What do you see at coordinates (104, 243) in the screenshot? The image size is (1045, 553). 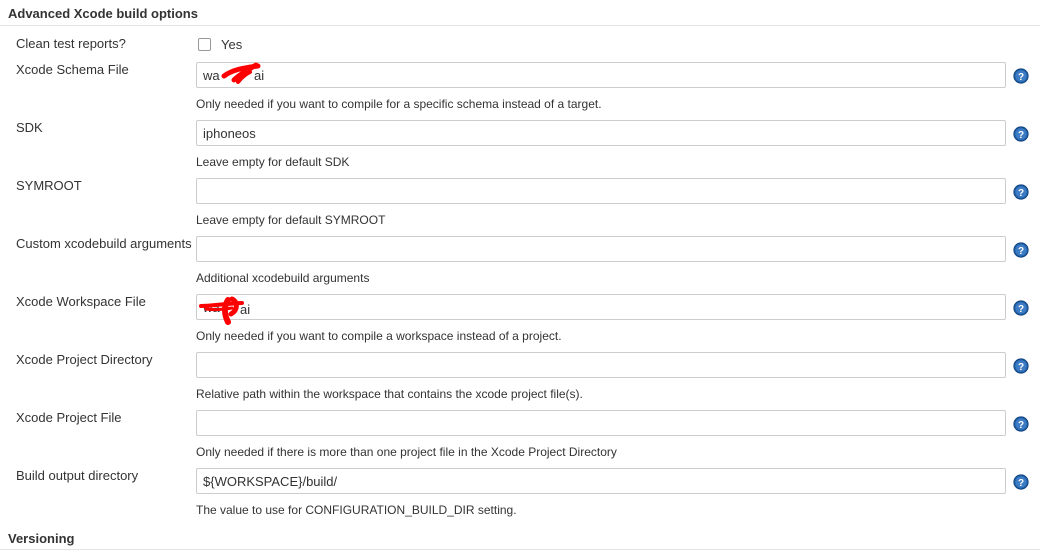 I see `custom-xcodebuild-arguments-label: Custom xcodebuild arguments` at bounding box center [104, 243].